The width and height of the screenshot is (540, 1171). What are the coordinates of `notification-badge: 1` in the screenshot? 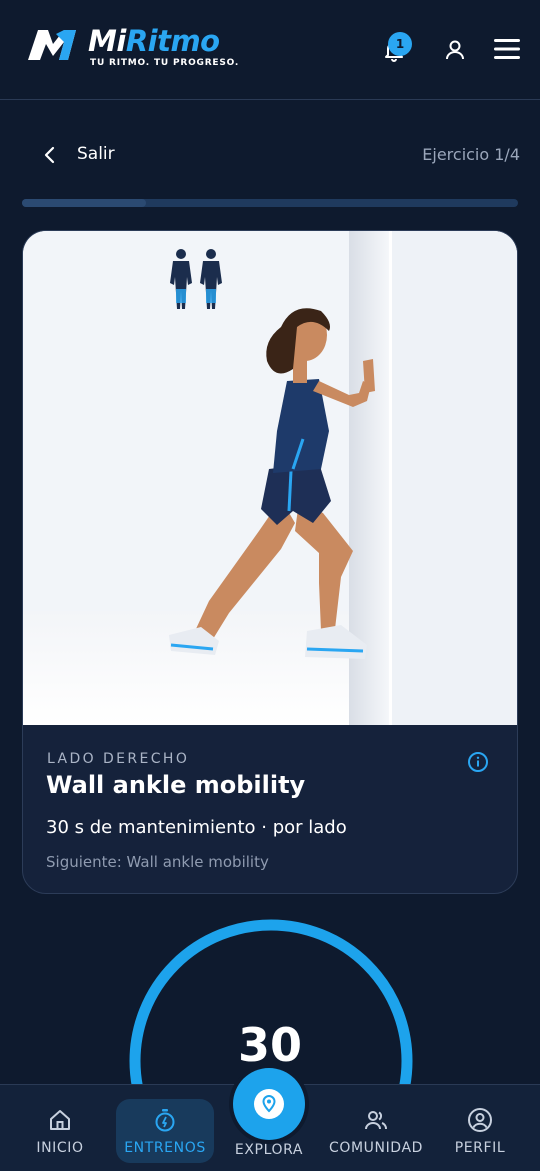 It's located at (400, 44).